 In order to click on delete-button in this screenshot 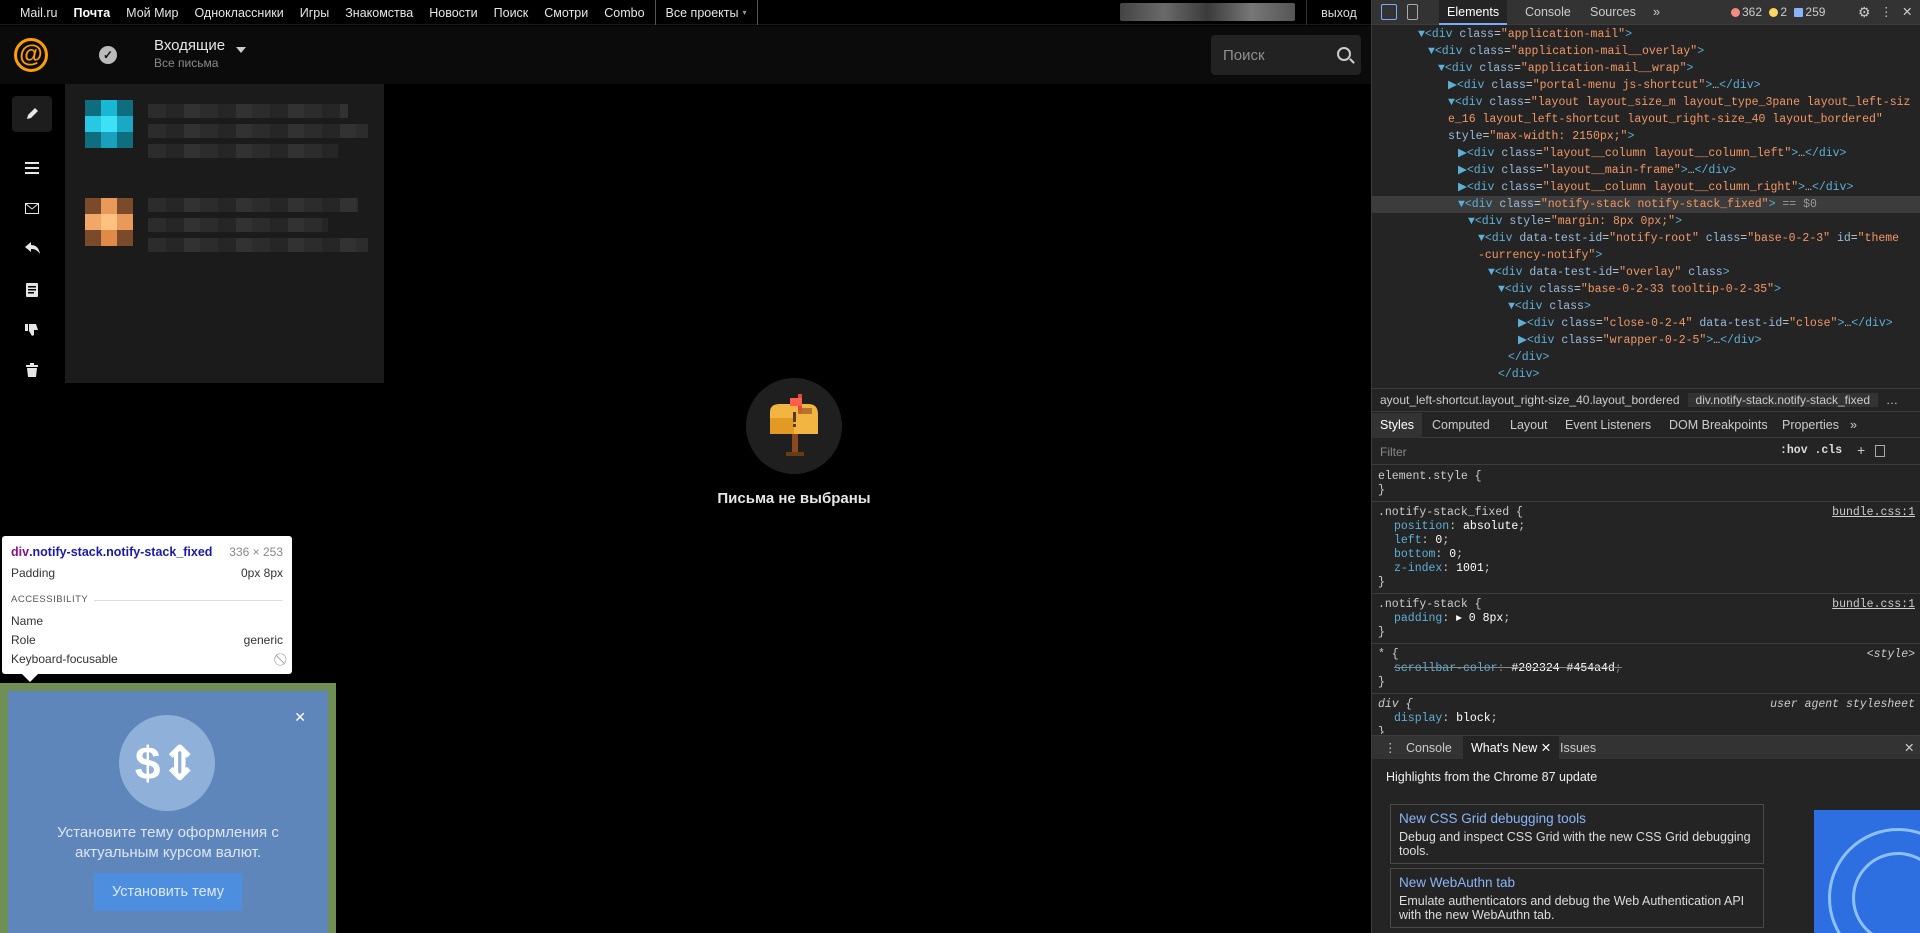, I will do `click(32, 370)`.